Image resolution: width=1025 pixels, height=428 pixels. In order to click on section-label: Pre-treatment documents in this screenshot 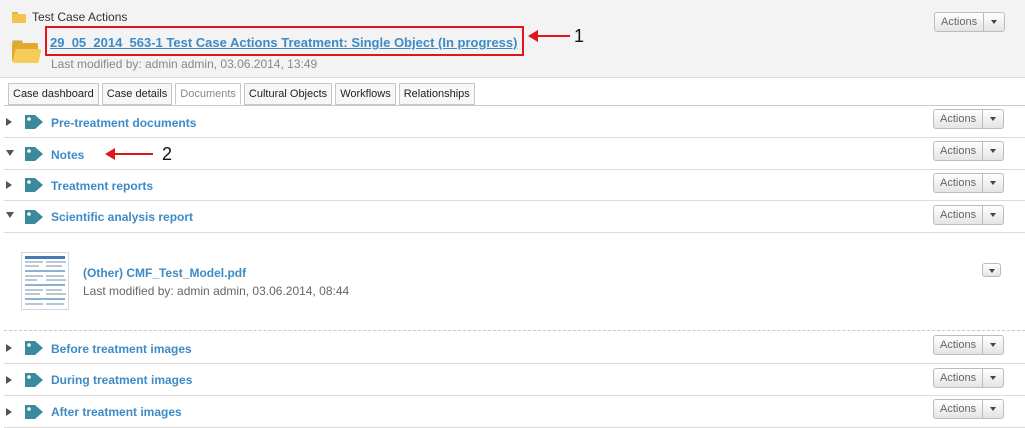, I will do `click(123, 123)`.